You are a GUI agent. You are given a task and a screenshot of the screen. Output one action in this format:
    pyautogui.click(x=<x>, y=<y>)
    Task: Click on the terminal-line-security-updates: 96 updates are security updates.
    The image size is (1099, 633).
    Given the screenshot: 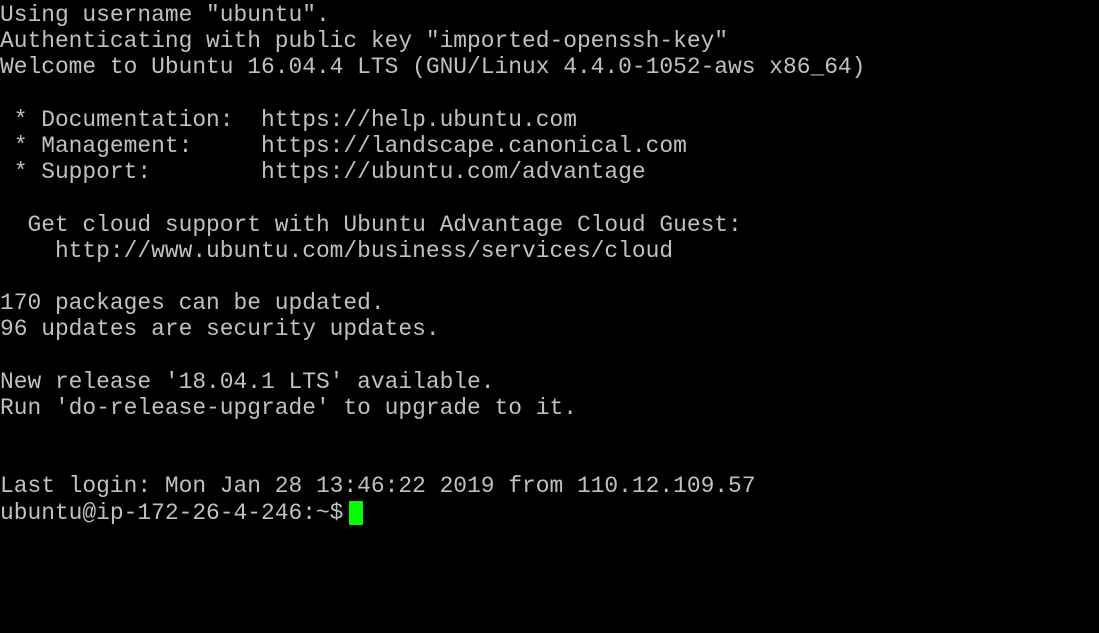 What is the action you would take?
    pyautogui.click(x=220, y=329)
    